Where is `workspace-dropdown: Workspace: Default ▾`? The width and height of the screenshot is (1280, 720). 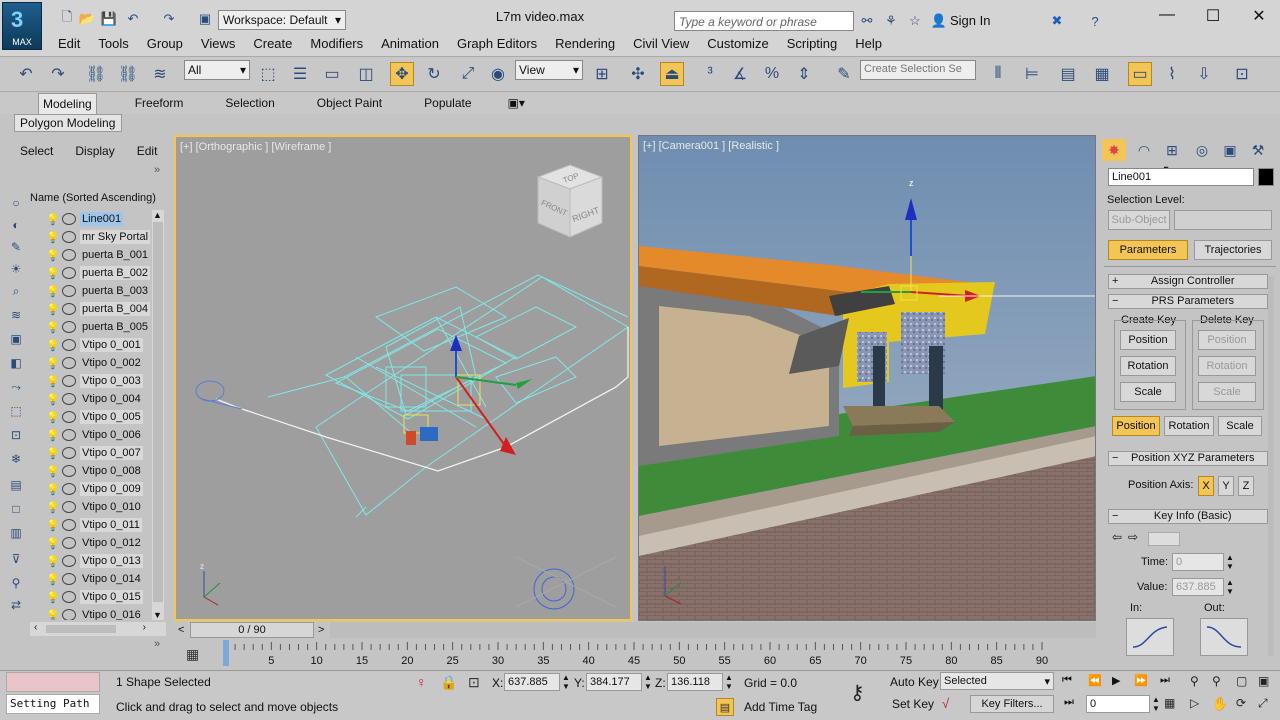 workspace-dropdown: Workspace: Default ▾ is located at coordinates (282, 20).